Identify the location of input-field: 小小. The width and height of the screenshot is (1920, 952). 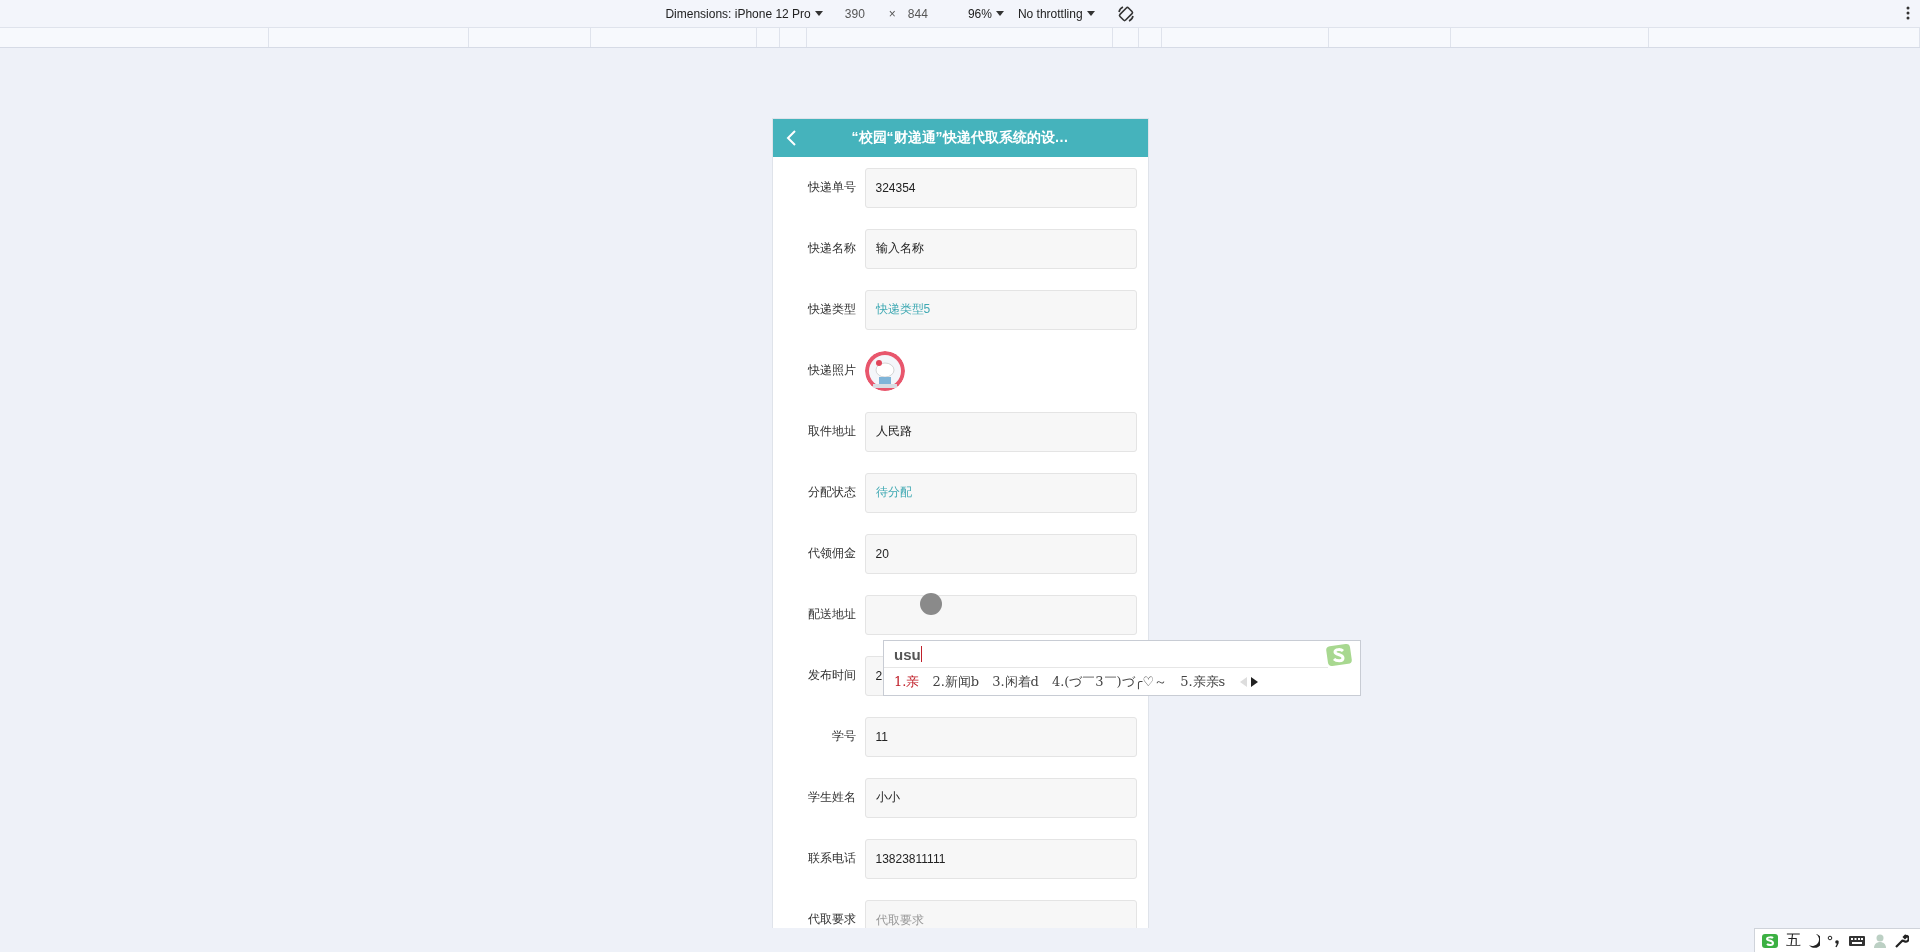
(1000, 797).